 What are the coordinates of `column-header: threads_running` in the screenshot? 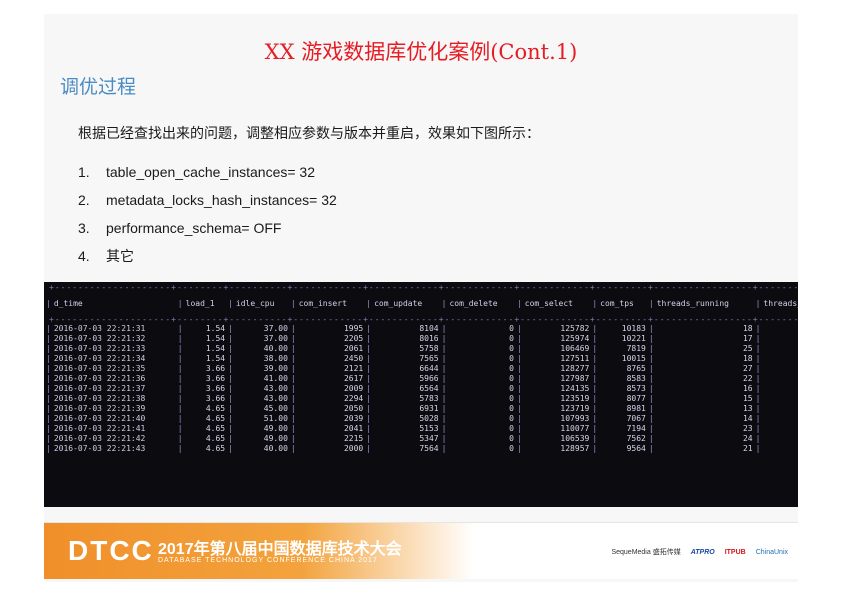 It's located at (692, 303).